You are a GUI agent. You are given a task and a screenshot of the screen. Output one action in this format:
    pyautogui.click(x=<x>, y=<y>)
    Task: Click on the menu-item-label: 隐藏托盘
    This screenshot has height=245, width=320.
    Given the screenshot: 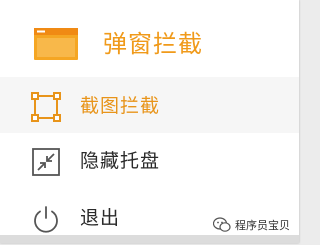 What is the action you would take?
    pyautogui.click(x=120, y=161)
    